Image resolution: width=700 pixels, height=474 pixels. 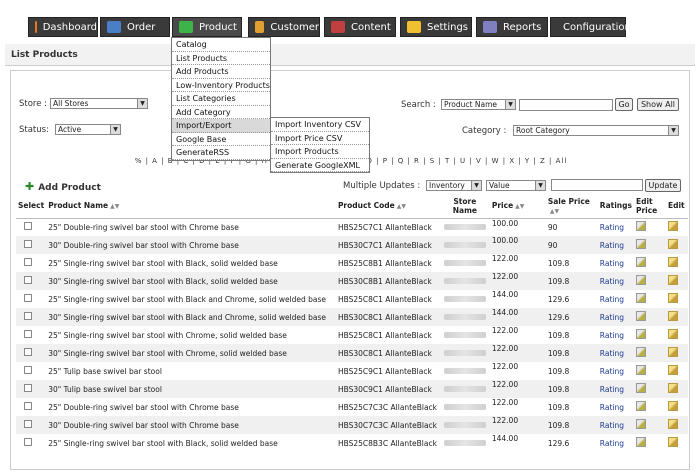 I want to click on go-button: Go, so click(x=624, y=104).